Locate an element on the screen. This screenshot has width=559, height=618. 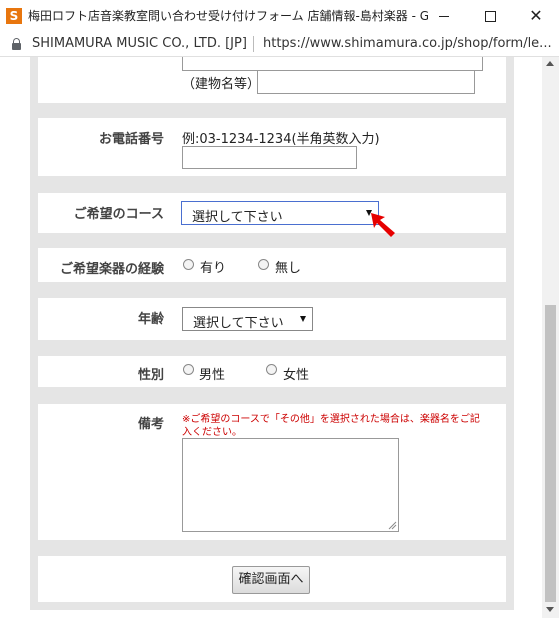
age-select: 選択して下さい is located at coordinates (247, 319).